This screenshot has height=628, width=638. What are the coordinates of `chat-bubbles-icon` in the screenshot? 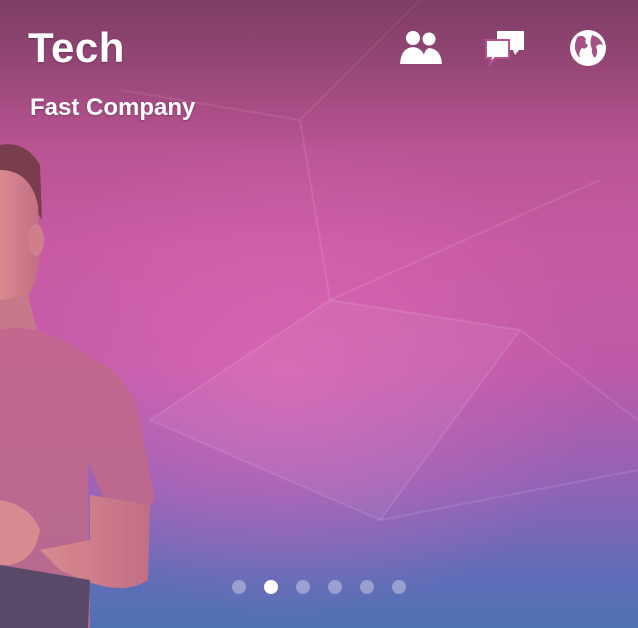 It's located at (505, 48).